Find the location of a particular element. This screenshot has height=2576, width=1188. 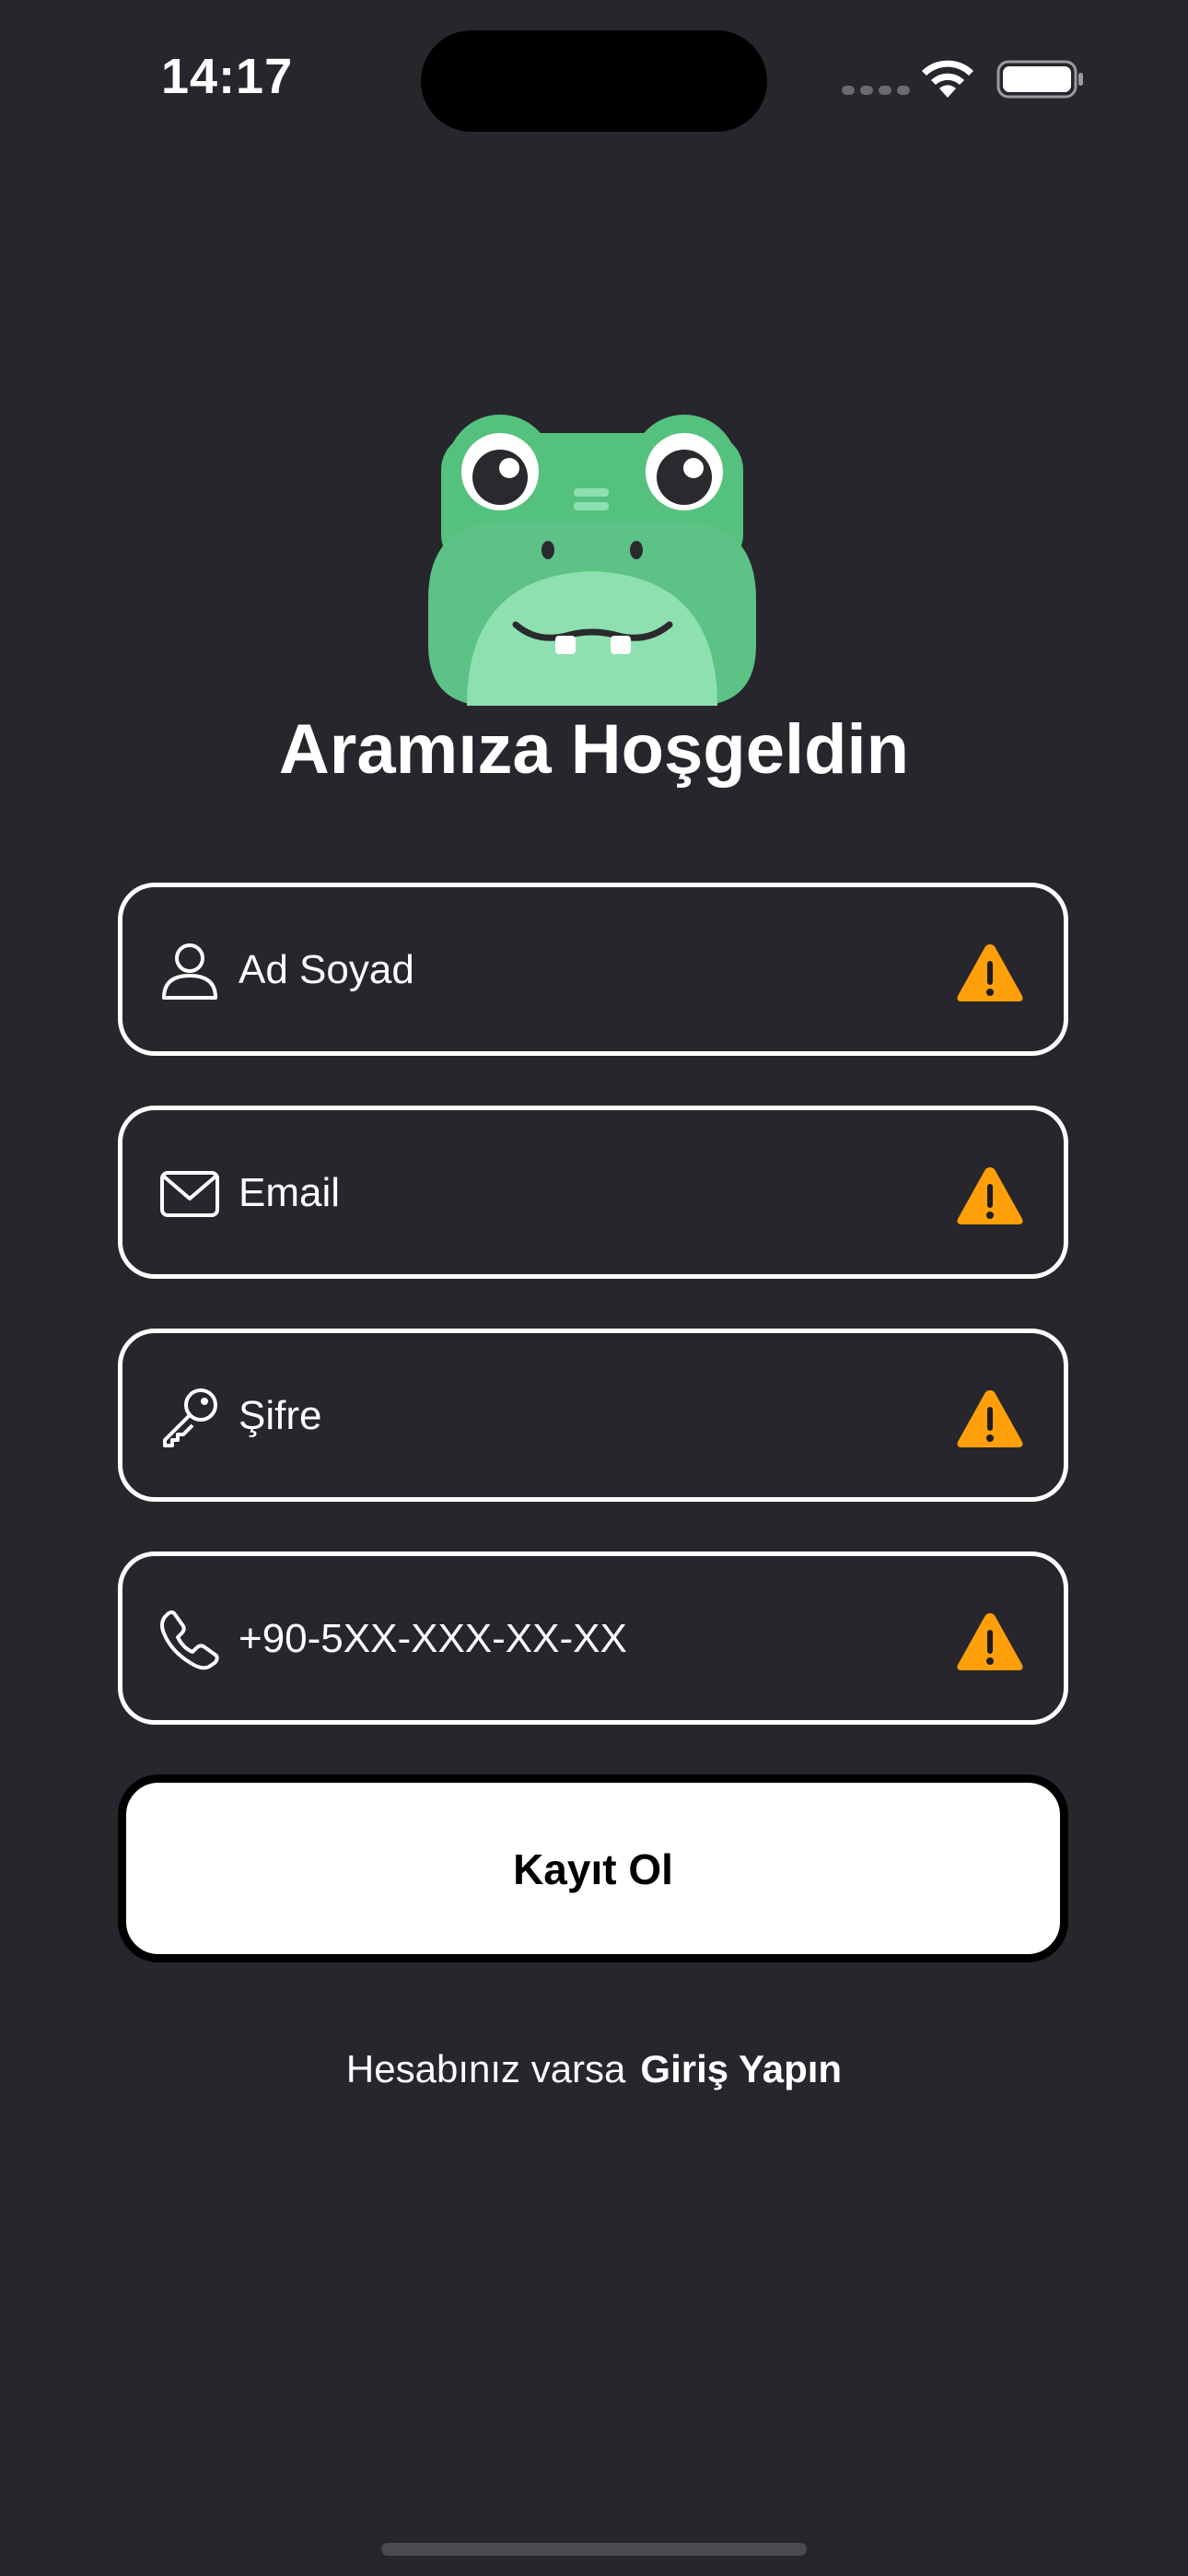

phone-icon is located at coordinates (189, 1640).